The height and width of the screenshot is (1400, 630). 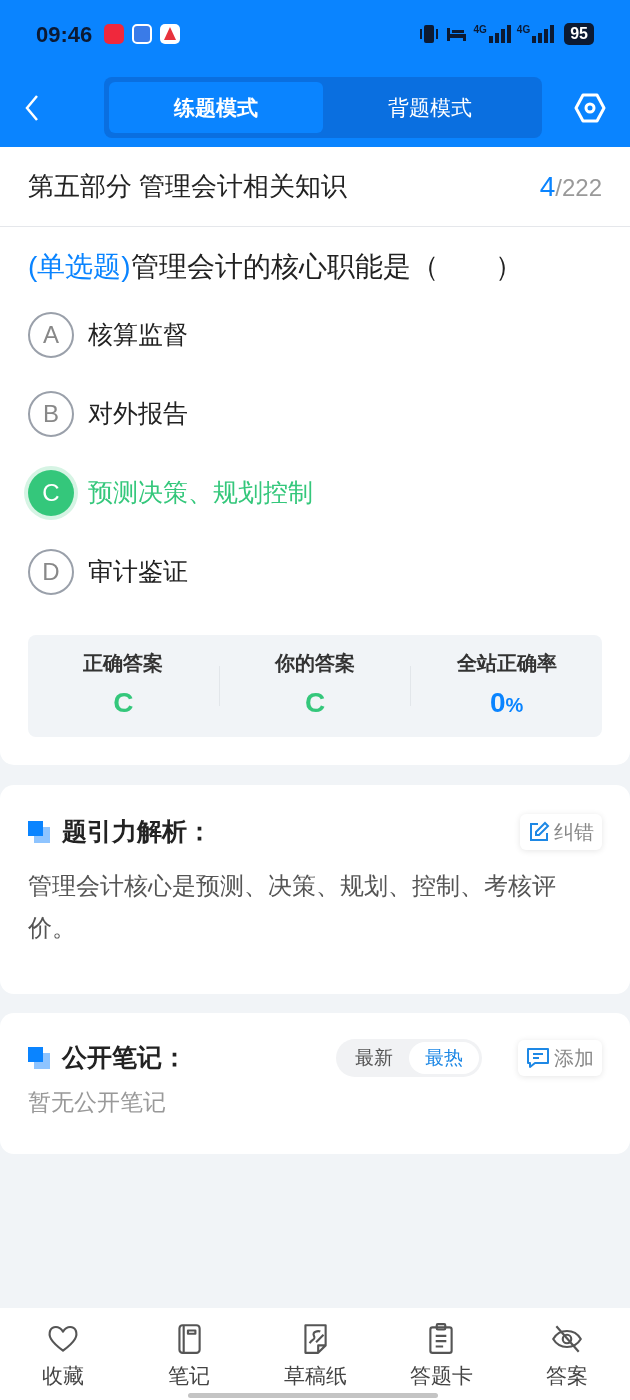 I want to click on option-text: 核算监督, so click(x=138, y=334).